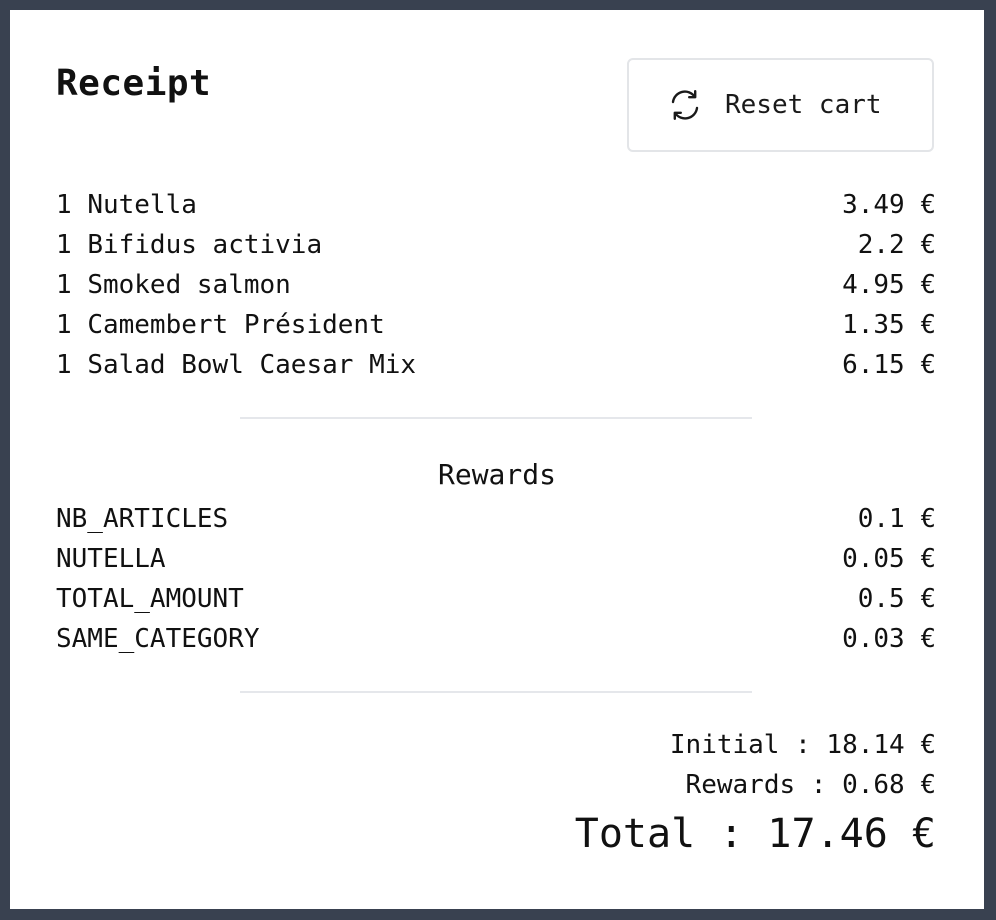  I want to click on item-price: 3.49 €, so click(889, 205).